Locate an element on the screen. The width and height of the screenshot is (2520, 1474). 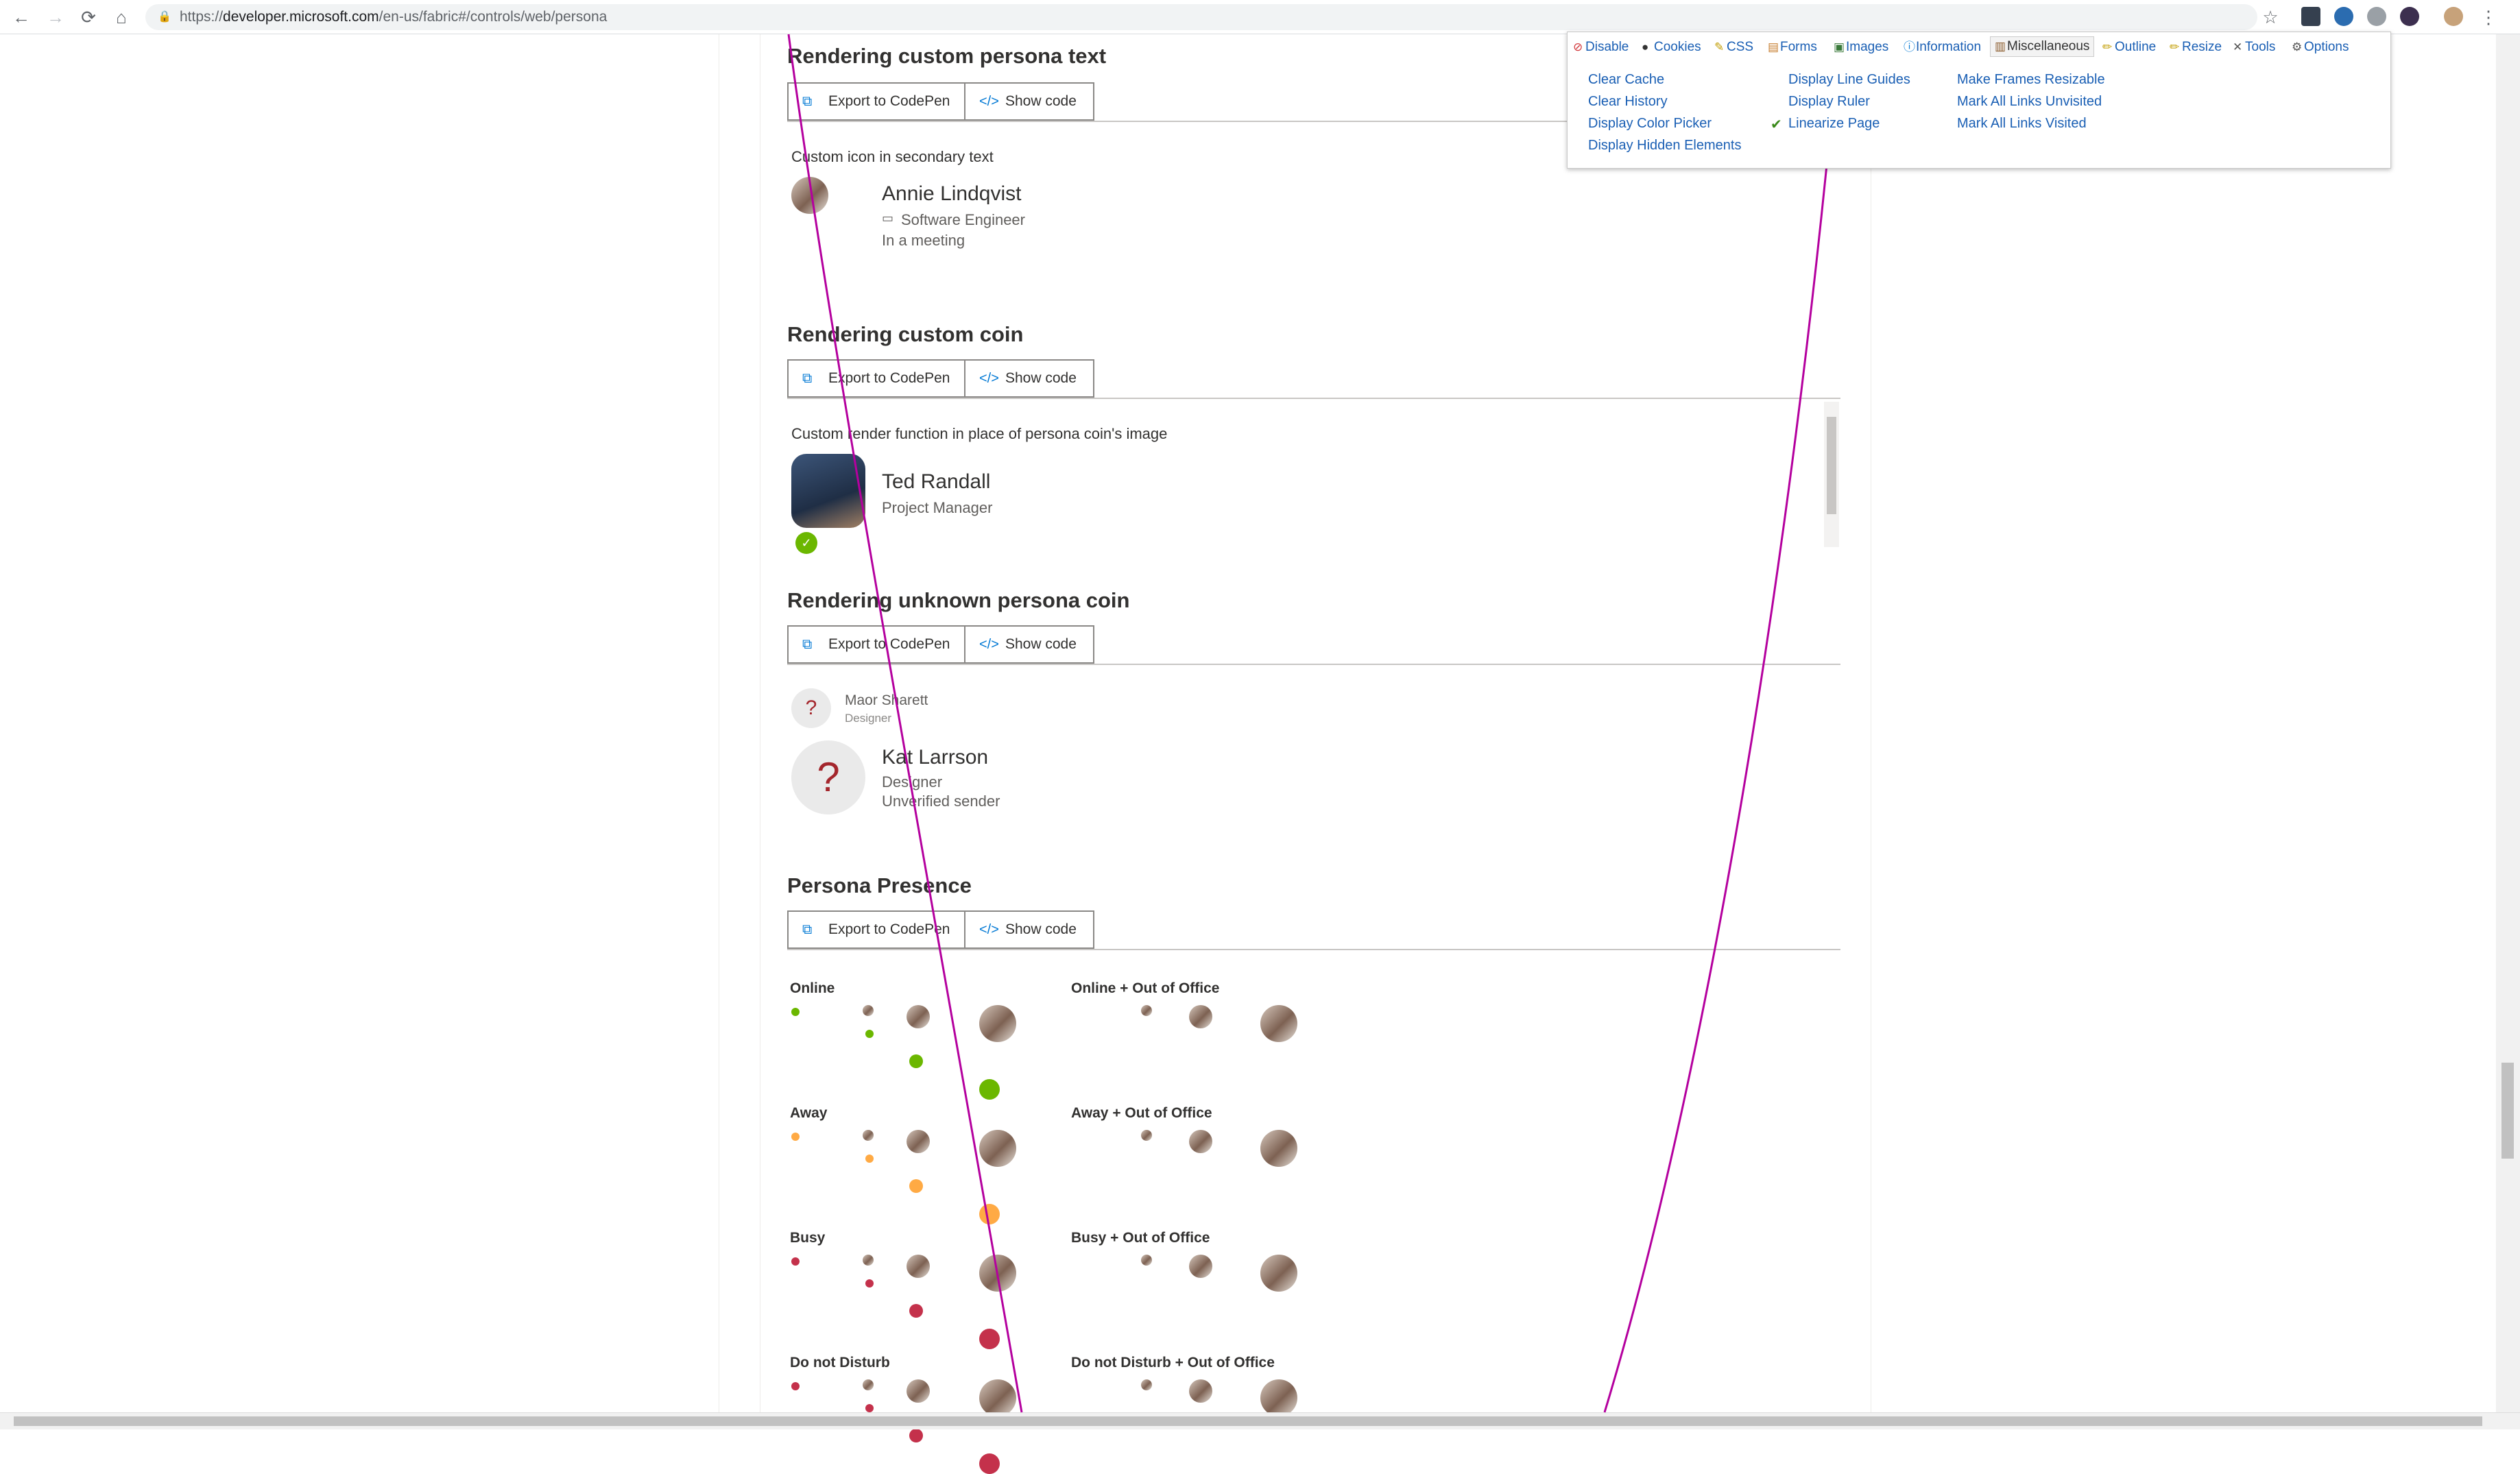
export-icon: ⧉ is located at coordinates (807, 644).